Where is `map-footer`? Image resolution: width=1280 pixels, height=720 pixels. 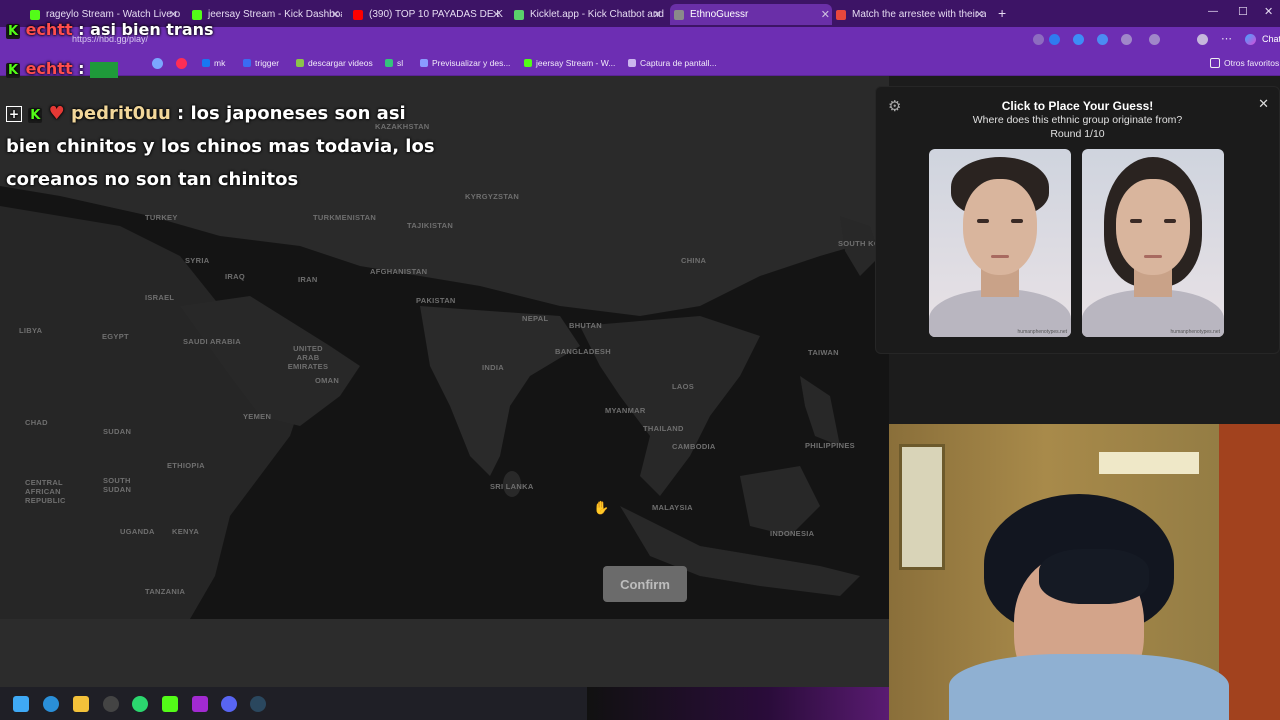
map-footer is located at coordinates (444, 653).